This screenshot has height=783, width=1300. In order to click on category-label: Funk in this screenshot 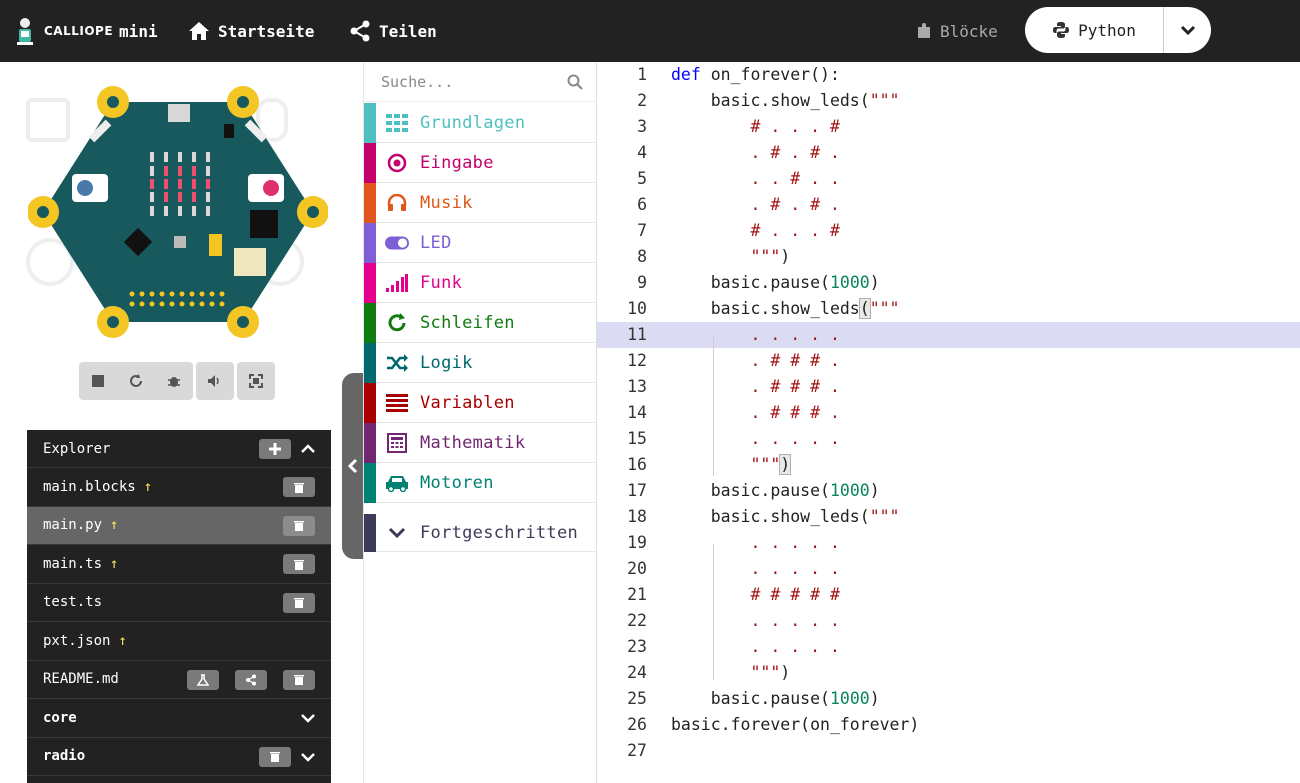, I will do `click(441, 282)`.